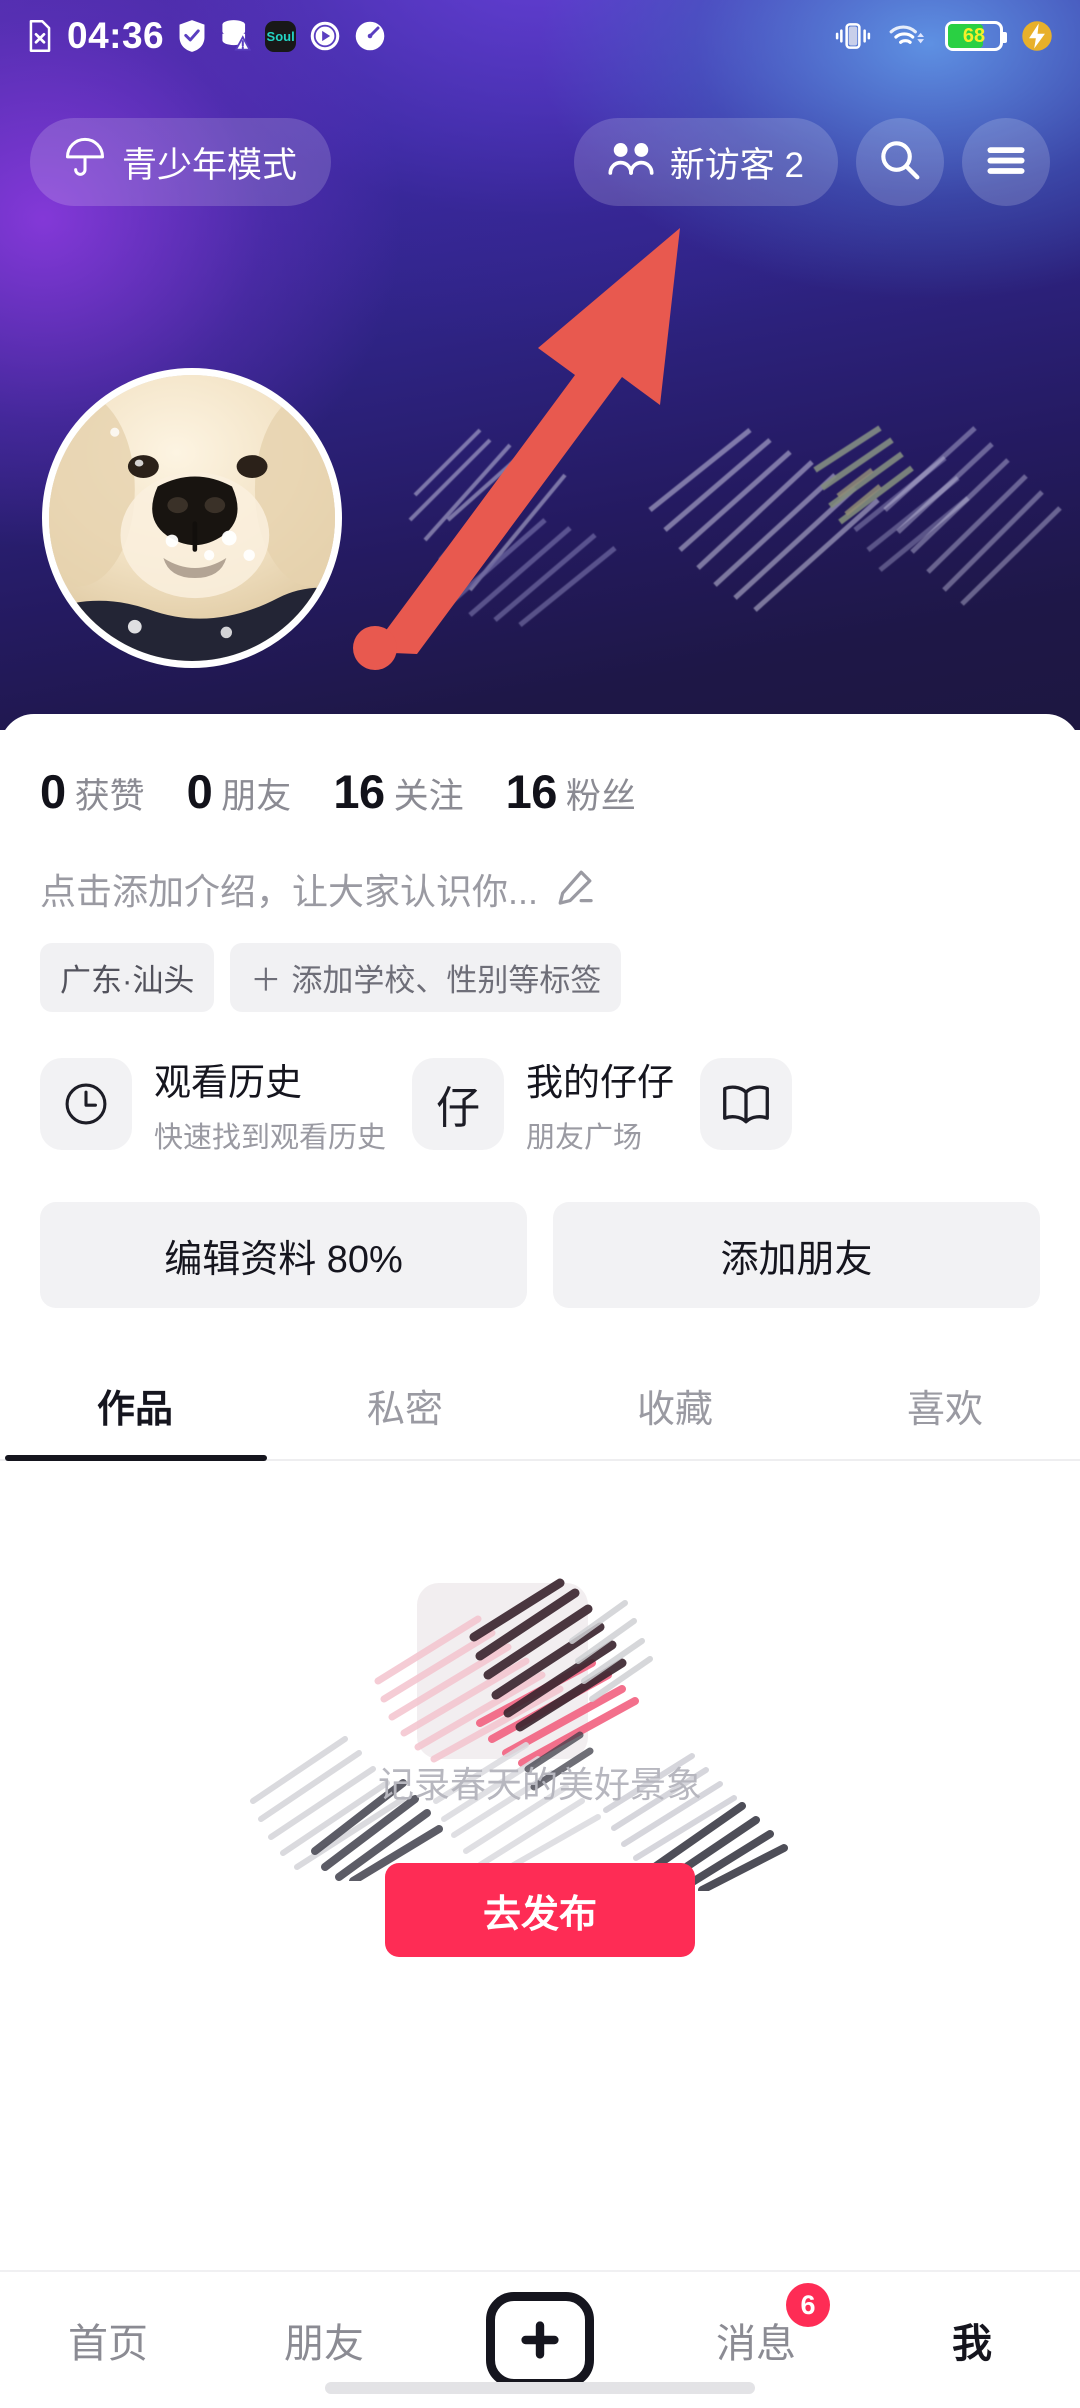 The width and height of the screenshot is (1080, 2408). What do you see at coordinates (199, 791) in the screenshot?
I see `stat-friends-value: 0` at bounding box center [199, 791].